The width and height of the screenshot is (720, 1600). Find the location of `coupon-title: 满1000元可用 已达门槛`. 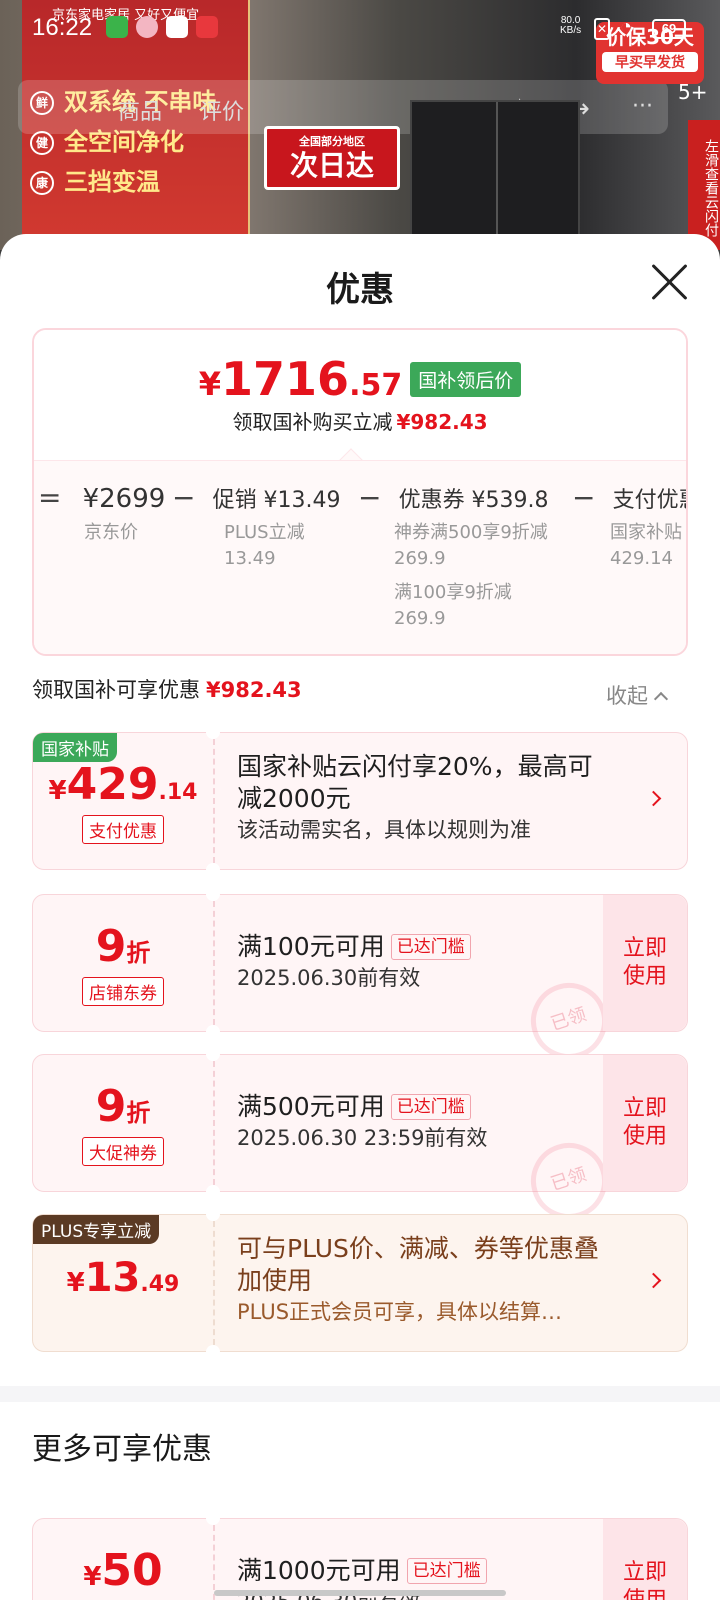

coupon-title: 满1000元可用 已达门槛 is located at coordinates (417, 1571).